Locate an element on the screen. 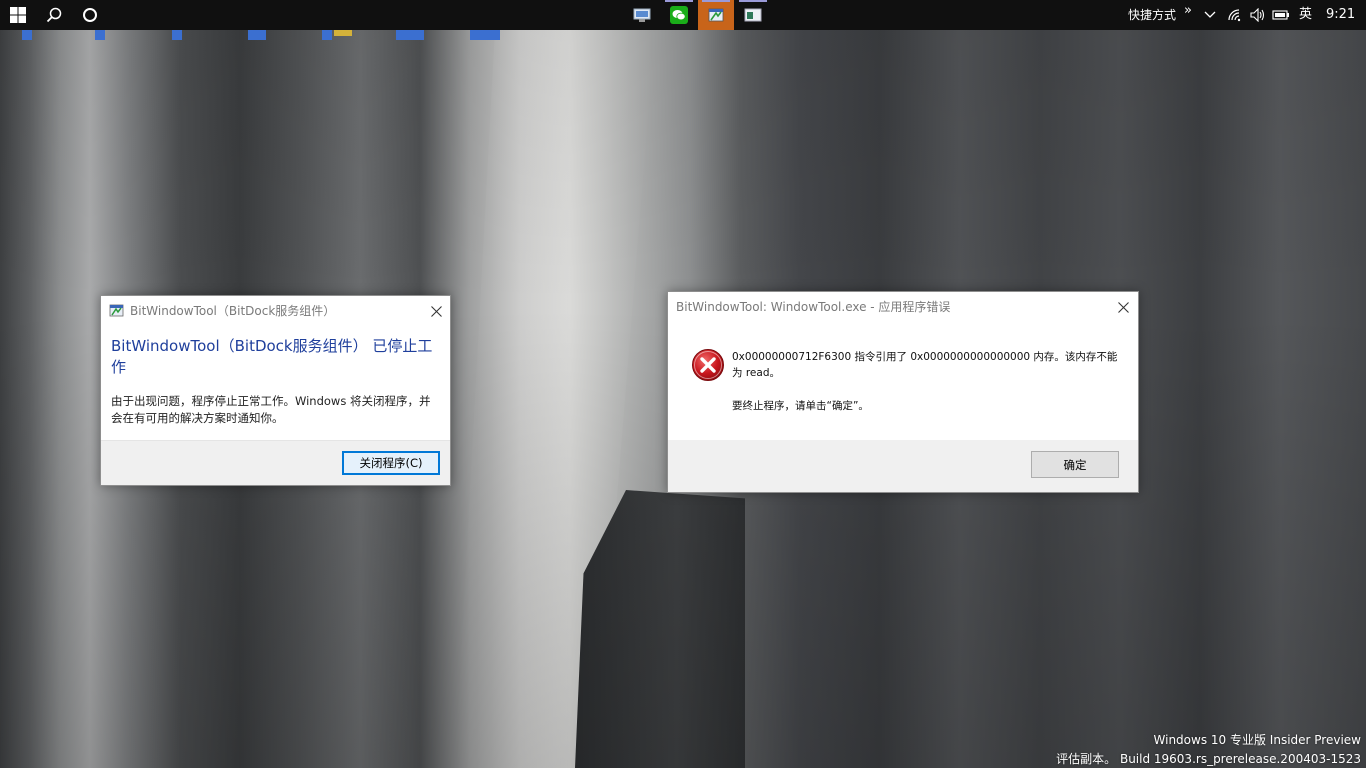  wechat-icon is located at coordinates (679, 15).